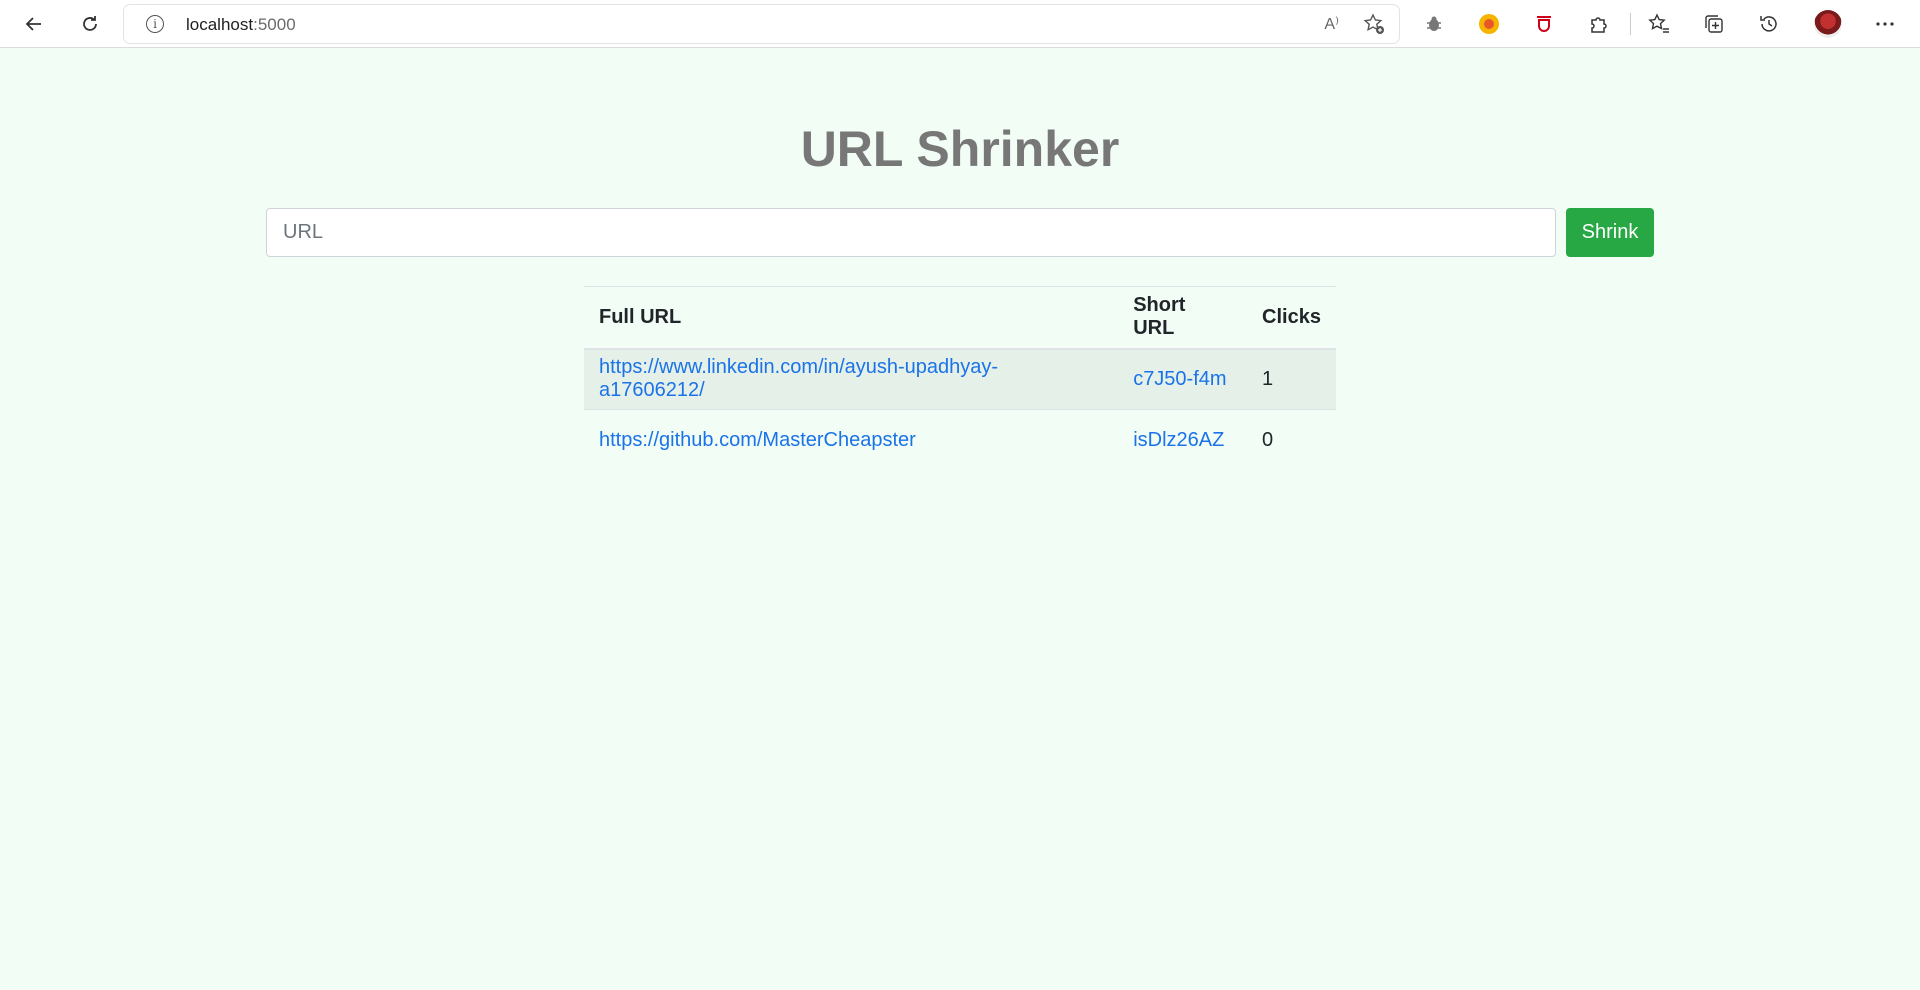  I want to click on short-url-link: c7J50-f4m, so click(1179, 379).